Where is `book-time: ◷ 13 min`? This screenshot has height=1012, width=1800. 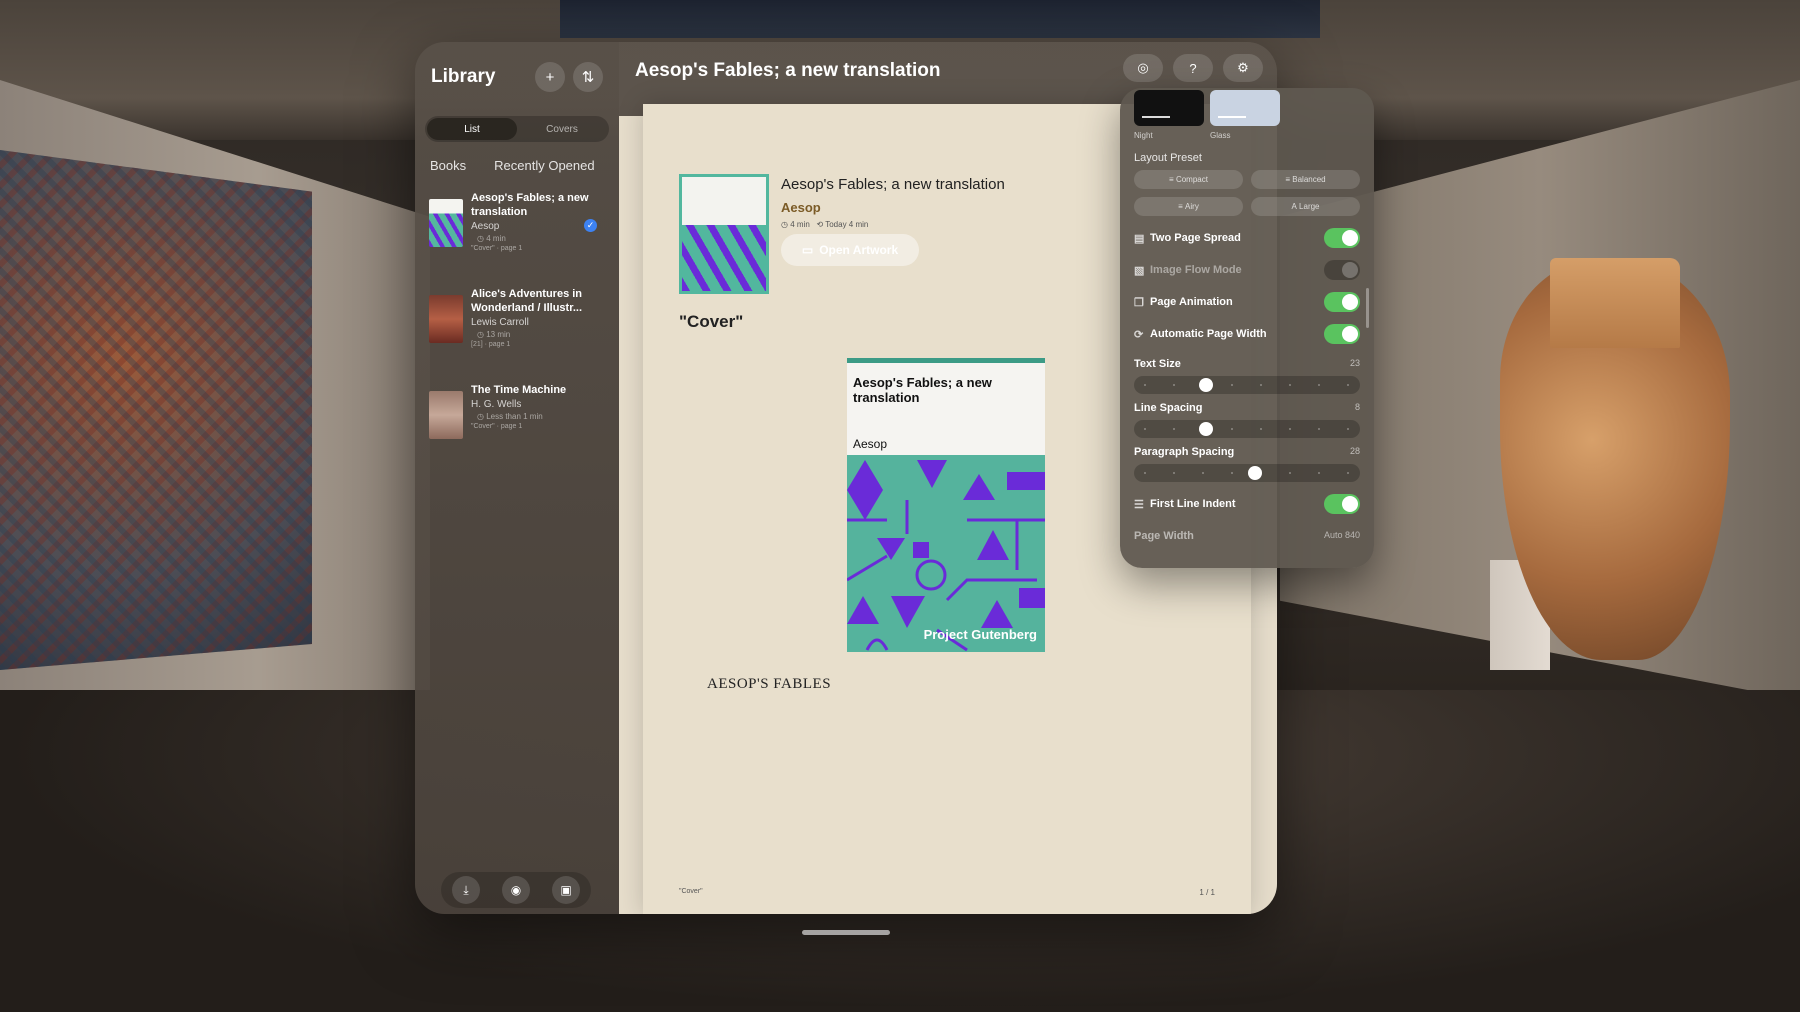
book-time: ◷ 13 min is located at coordinates (494, 334).